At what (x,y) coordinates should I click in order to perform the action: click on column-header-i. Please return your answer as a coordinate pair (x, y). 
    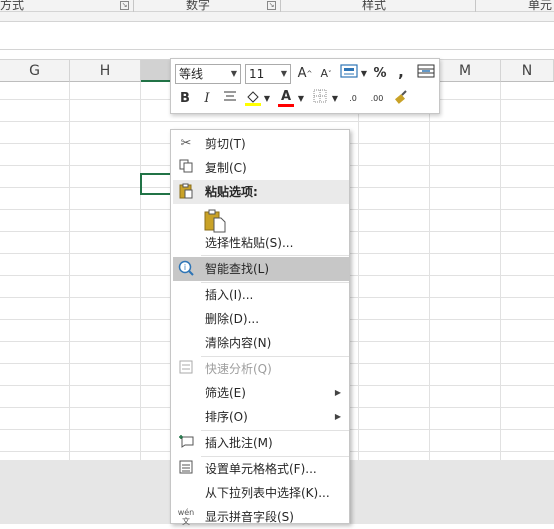
    Looking at the image, I should click on (156, 71).